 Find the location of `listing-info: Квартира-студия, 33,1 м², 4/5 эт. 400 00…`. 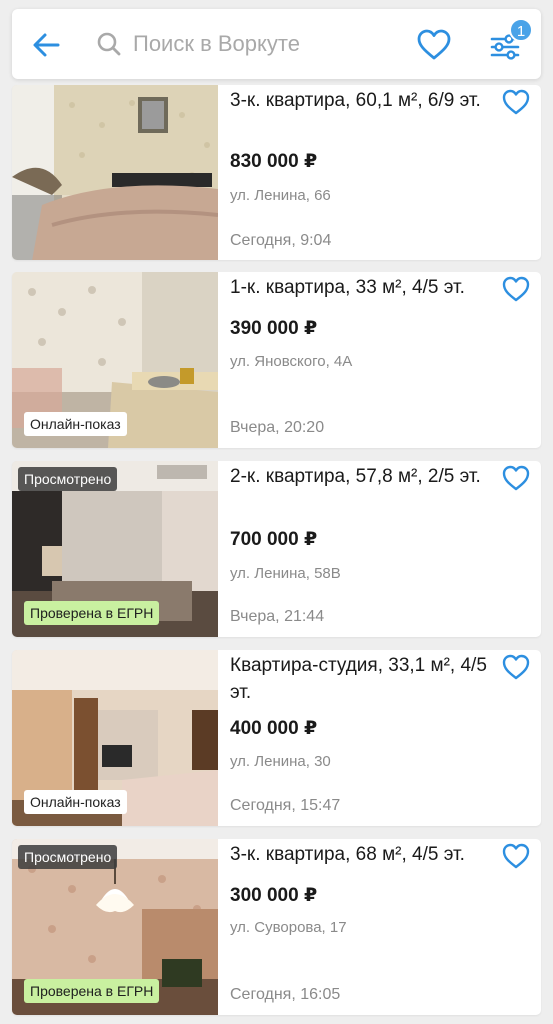

listing-info: Квартира-студия, 33,1 м², 4/5 эт. 400 00… is located at coordinates (385, 738).